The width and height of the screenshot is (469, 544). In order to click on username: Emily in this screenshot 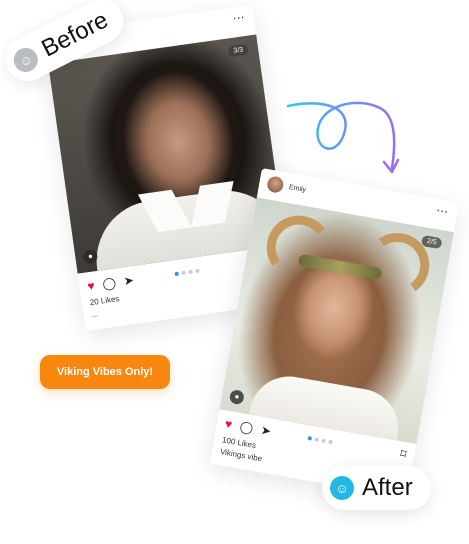, I will do `click(298, 189)`.